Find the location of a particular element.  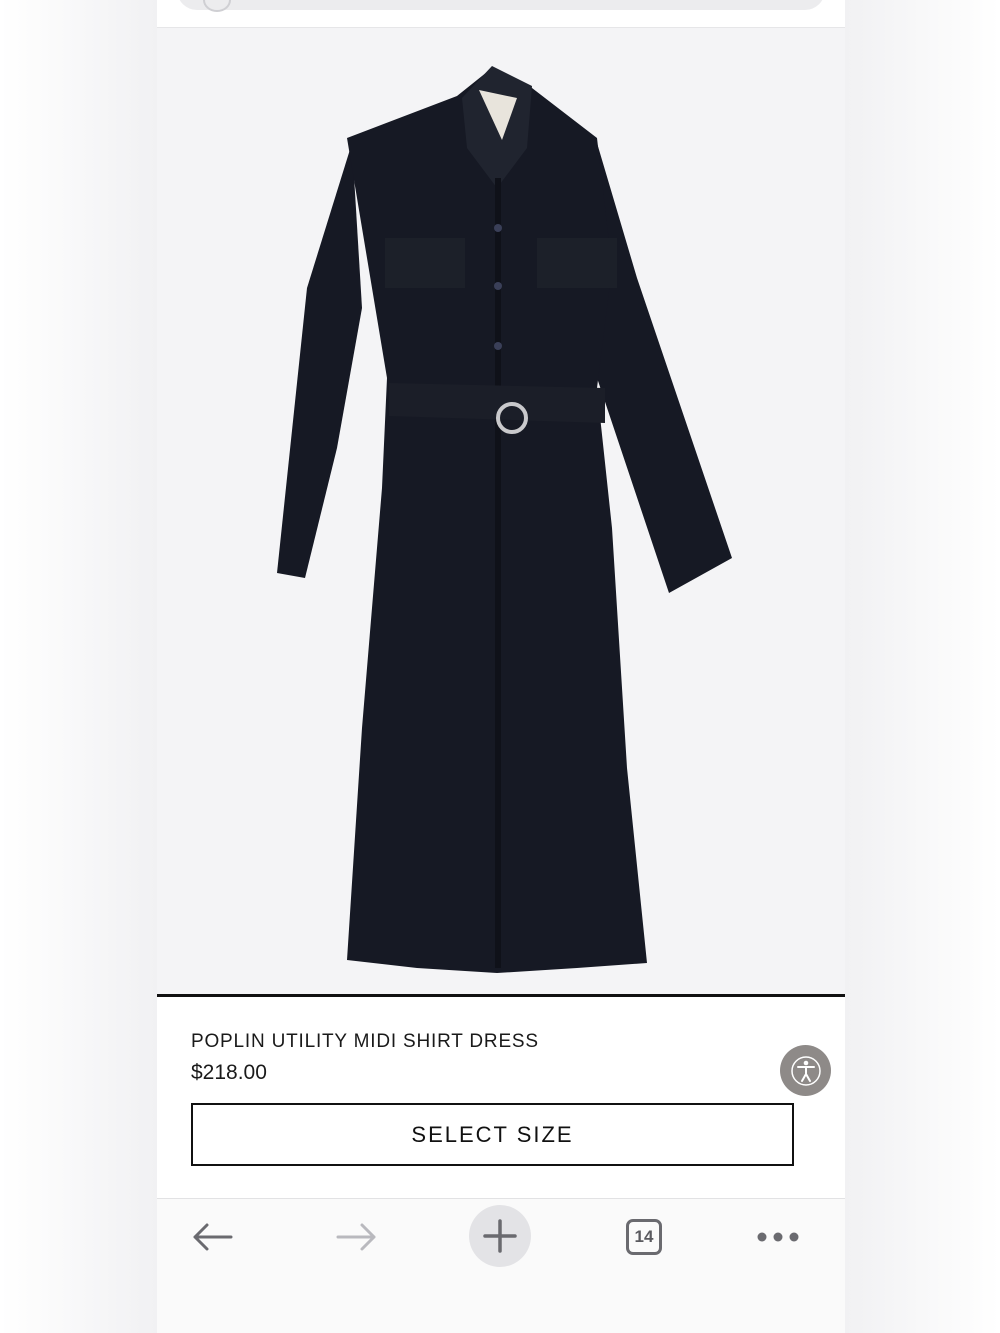

plus-icon is located at coordinates (500, 1236).